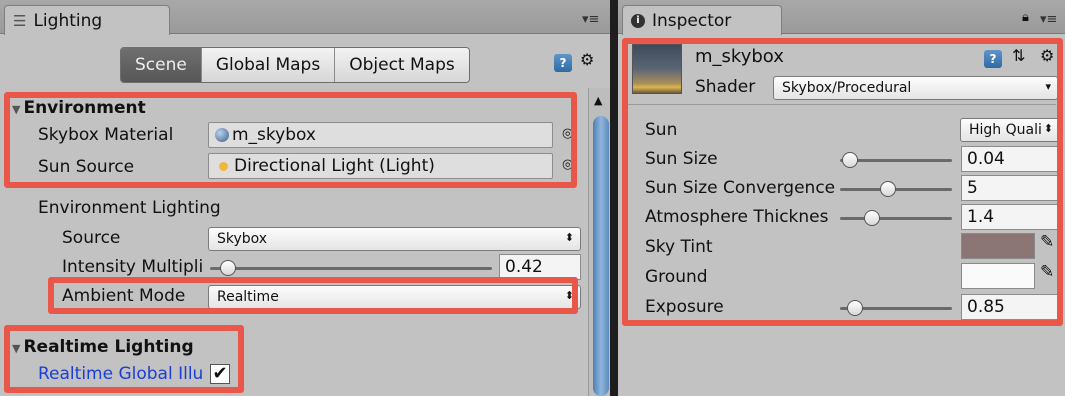 The width and height of the screenshot is (1065, 396). I want to click on intensity-value: 0.42, so click(524, 267).